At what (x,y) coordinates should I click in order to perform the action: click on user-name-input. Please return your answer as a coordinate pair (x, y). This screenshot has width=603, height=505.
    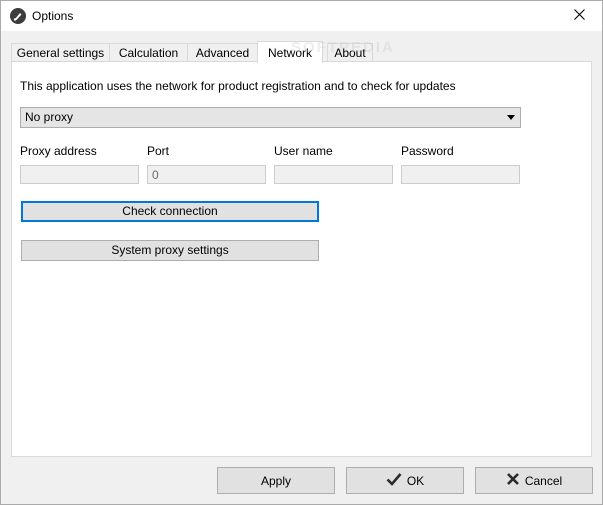
    Looking at the image, I should click on (333, 174).